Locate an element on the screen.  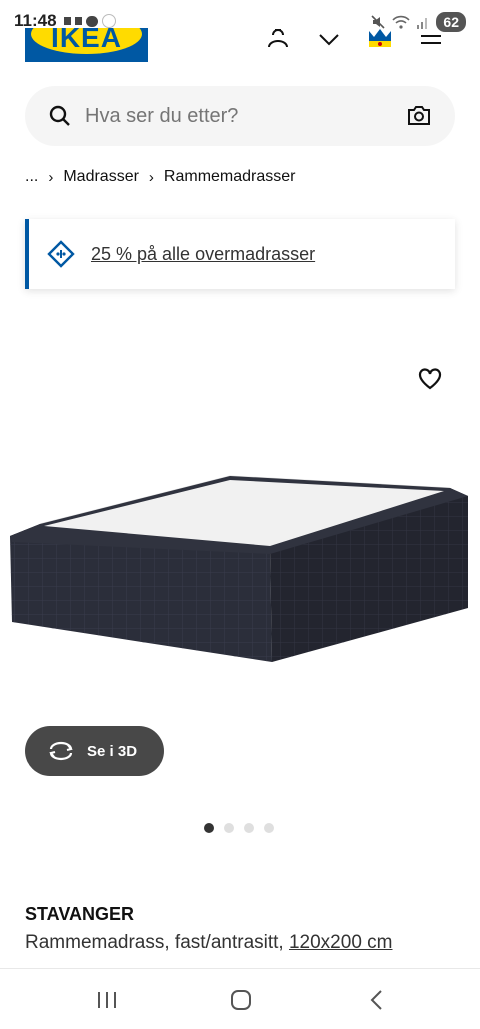
promo-banner: 25 % på alle overmadrasser is located at coordinates (240, 254).